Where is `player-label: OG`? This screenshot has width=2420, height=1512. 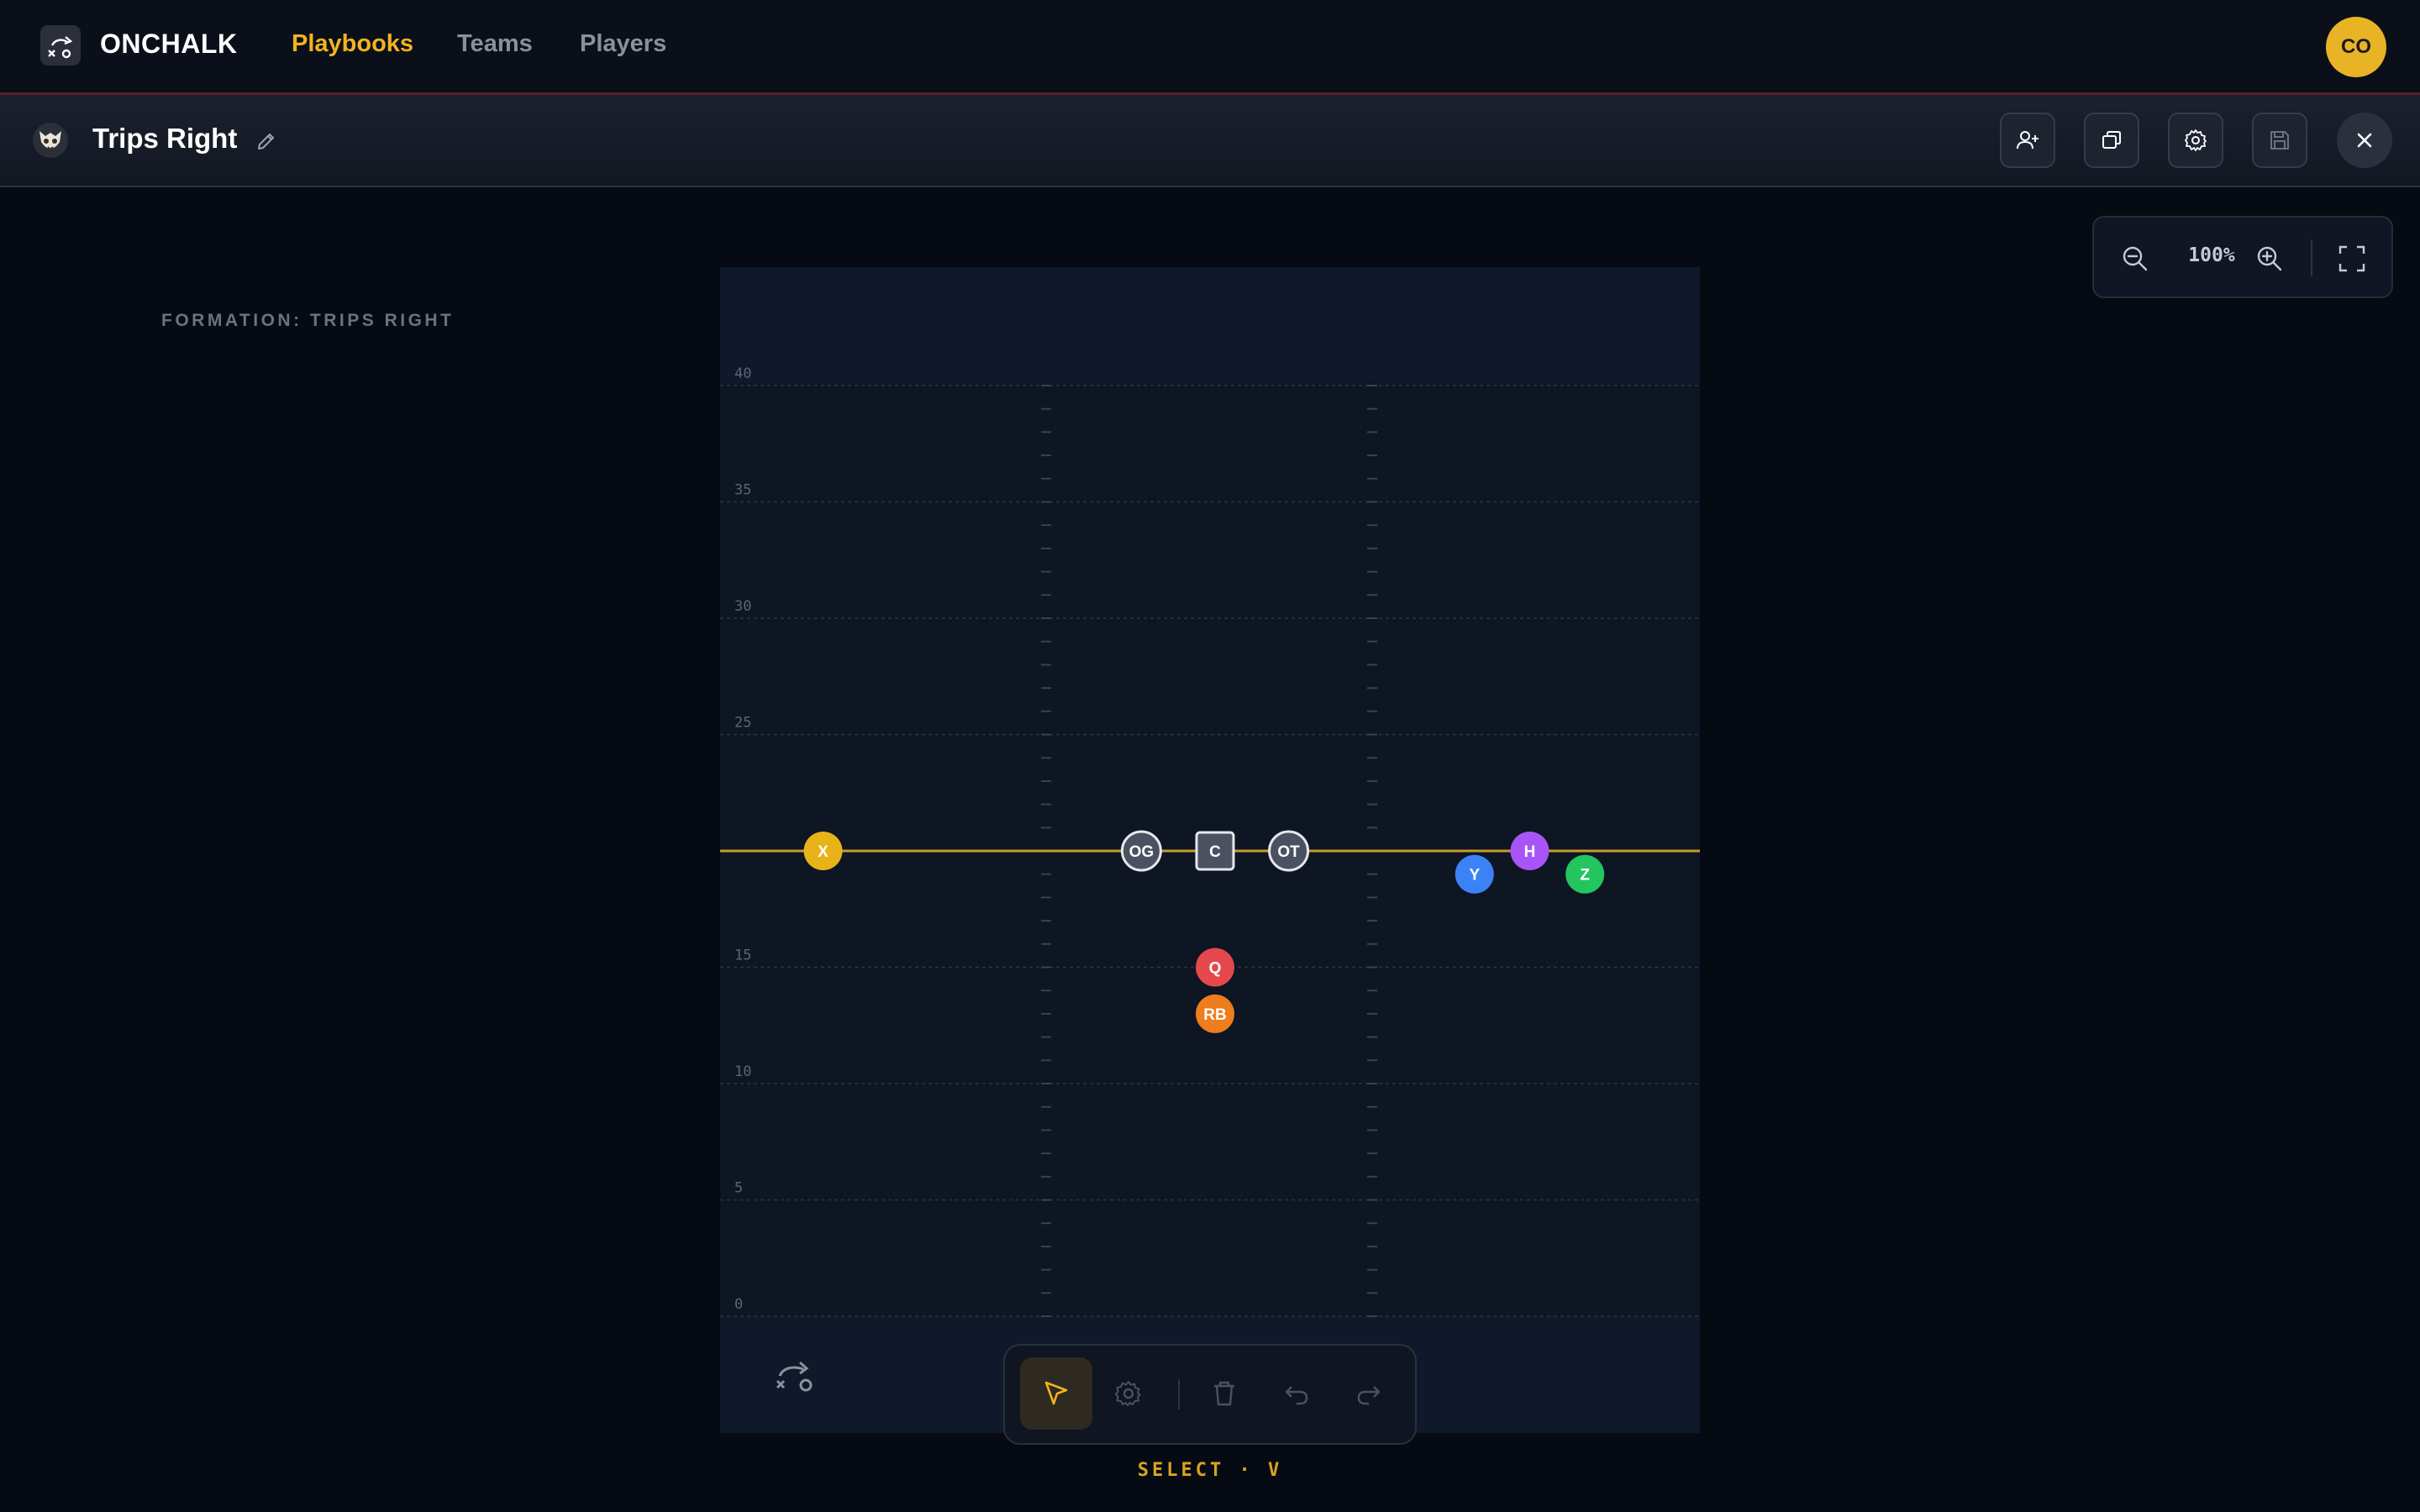
player-label: OG is located at coordinates (1142, 852).